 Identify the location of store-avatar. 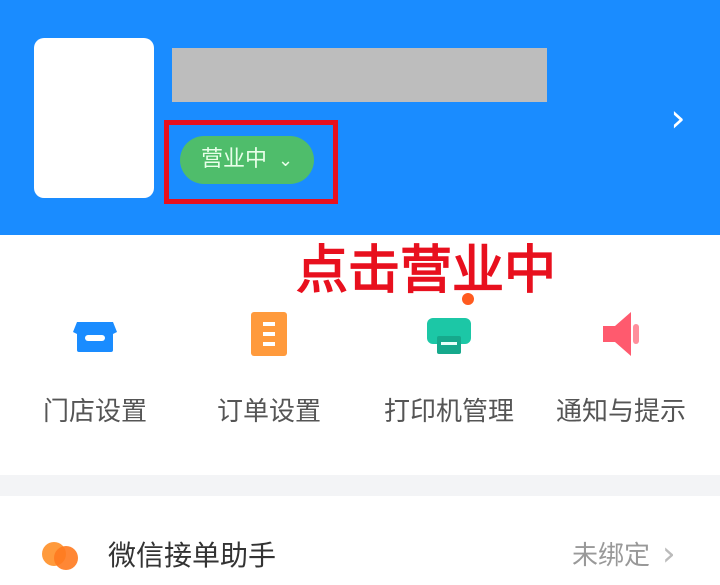
(94, 118).